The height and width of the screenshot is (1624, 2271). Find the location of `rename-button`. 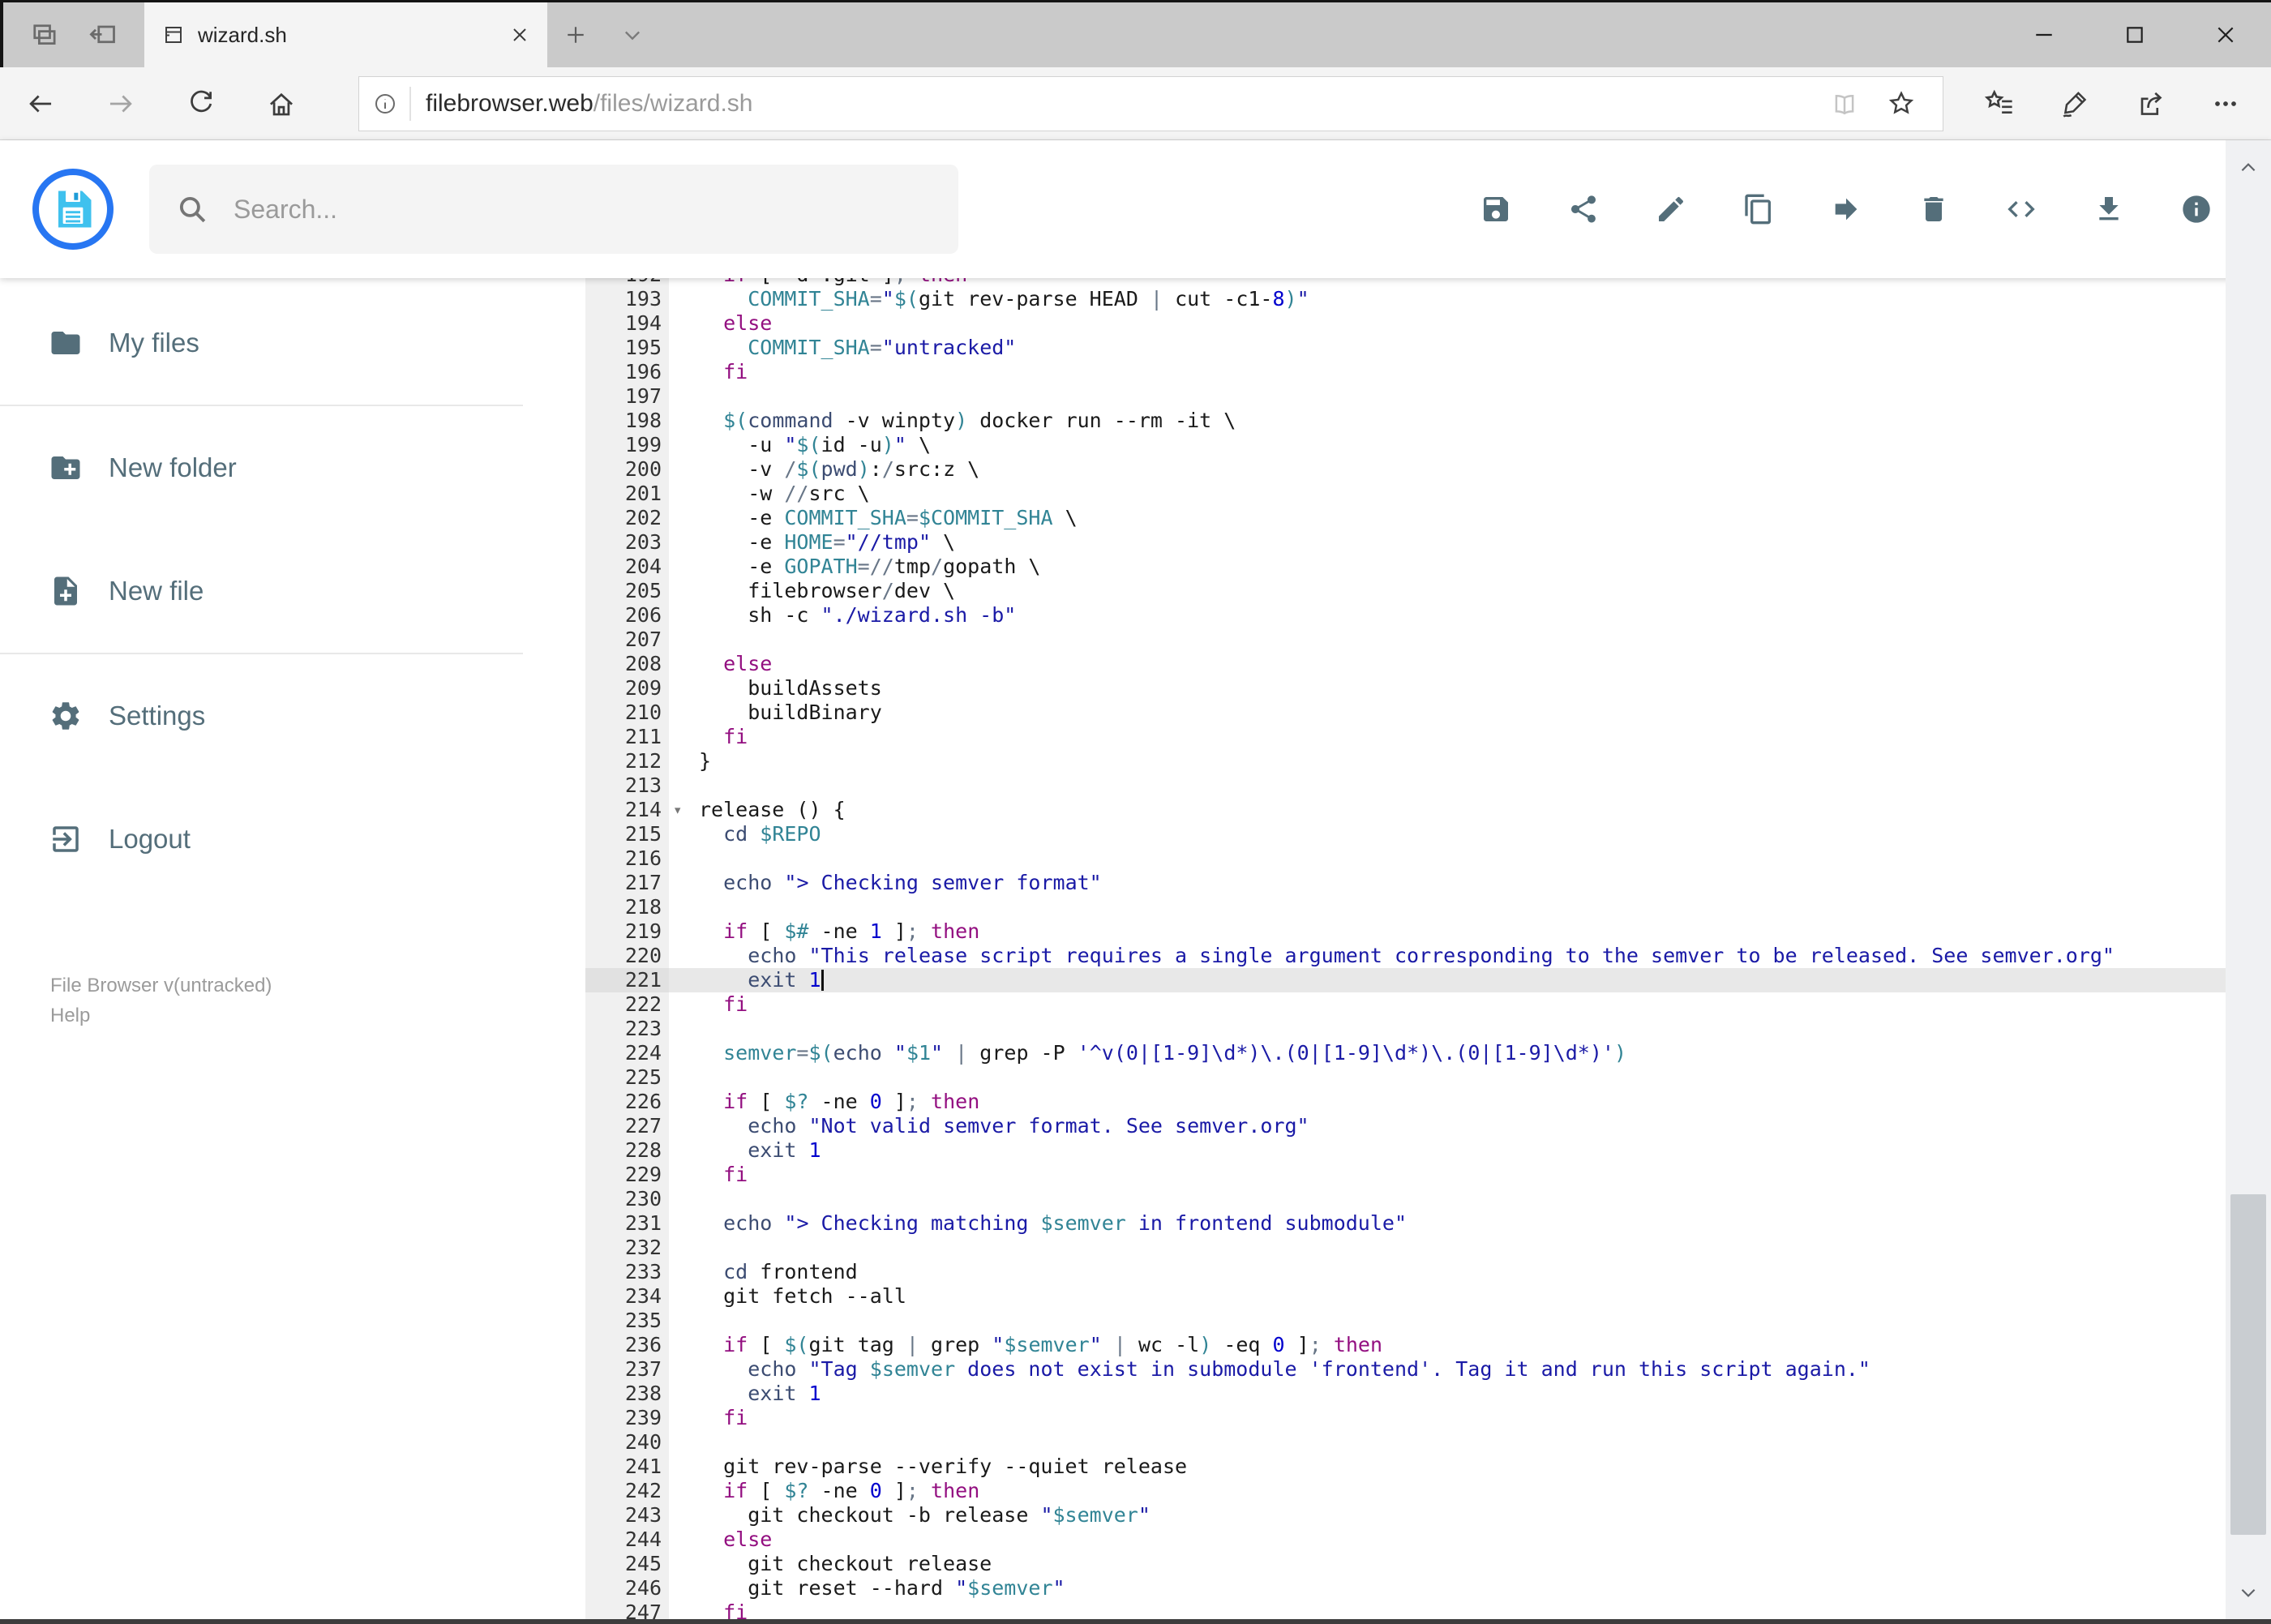

rename-button is located at coordinates (1671, 209).